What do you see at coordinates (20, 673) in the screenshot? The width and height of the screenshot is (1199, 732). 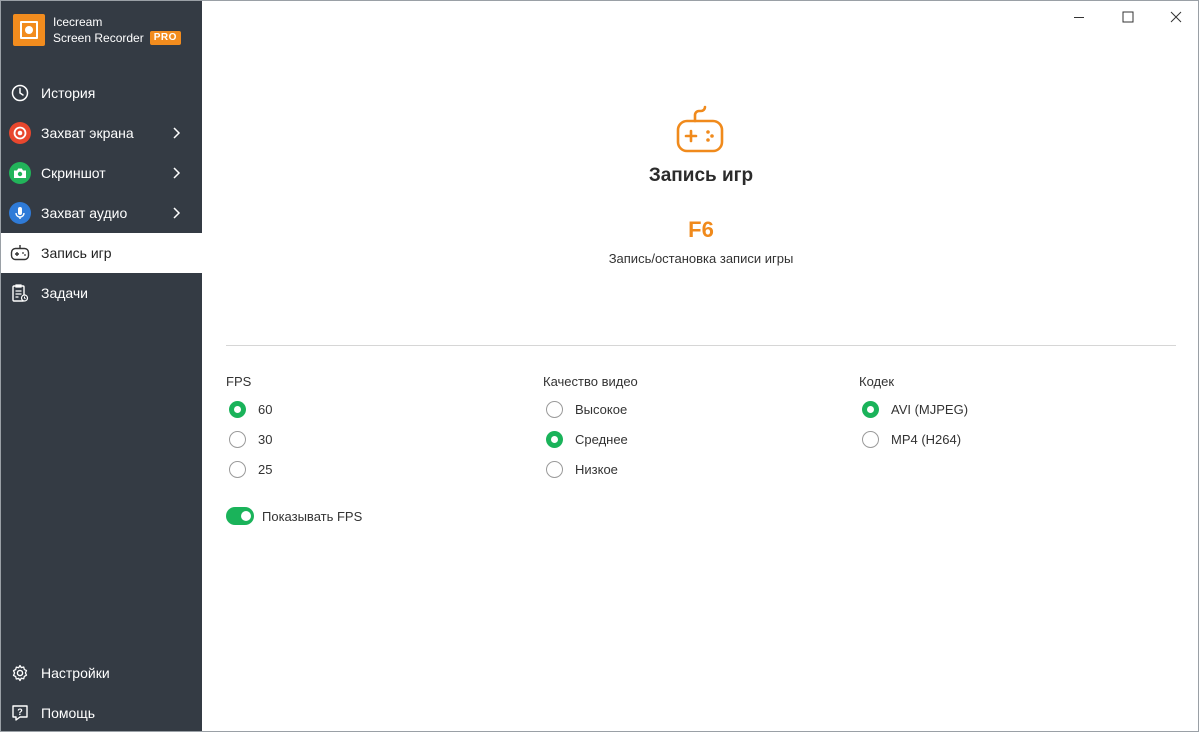 I see `gear-icon` at bounding box center [20, 673].